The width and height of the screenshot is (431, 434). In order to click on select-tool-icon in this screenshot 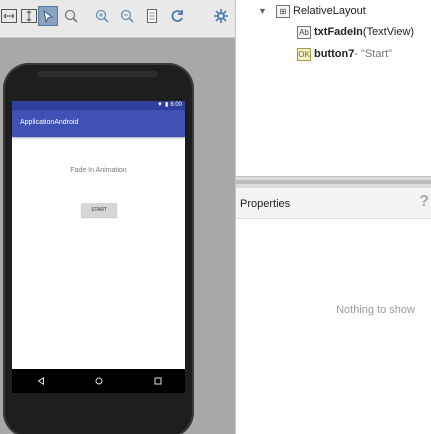, I will do `click(48, 16)`.